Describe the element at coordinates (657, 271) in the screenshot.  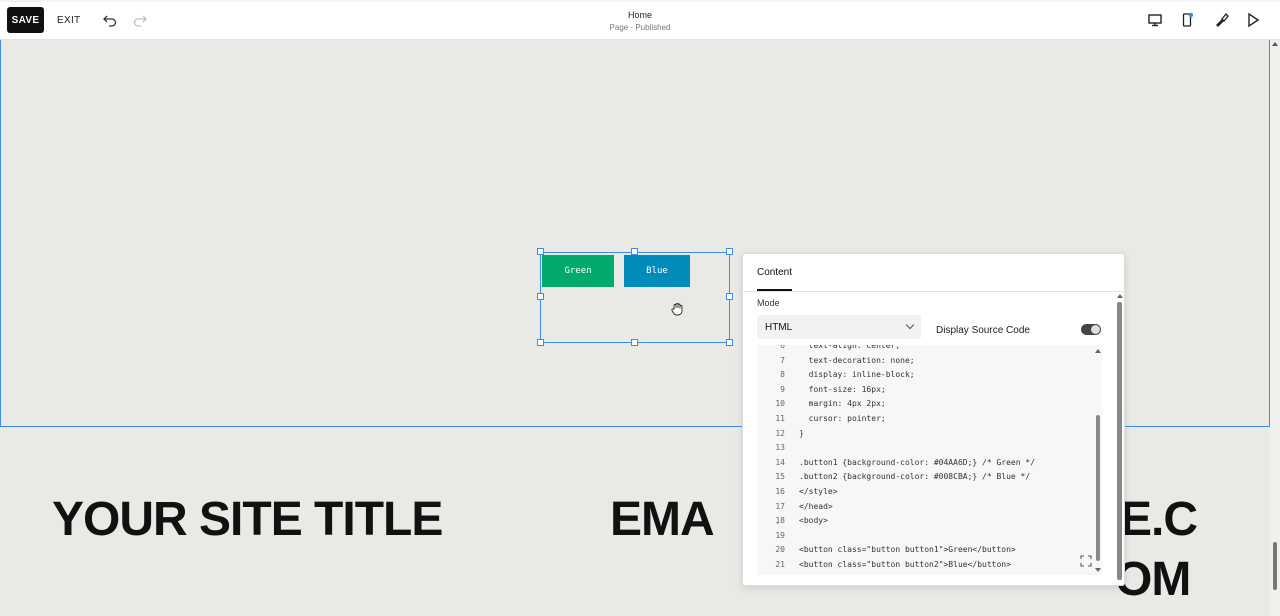
I see `blue-button: Blue` at that location.